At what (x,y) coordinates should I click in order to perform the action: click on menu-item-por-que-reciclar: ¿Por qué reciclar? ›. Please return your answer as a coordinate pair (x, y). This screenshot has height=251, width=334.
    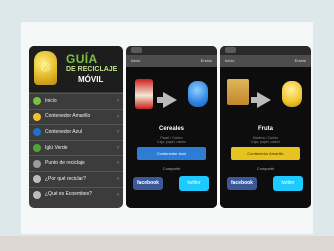
    Looking at the image, I should click on (76, 178).